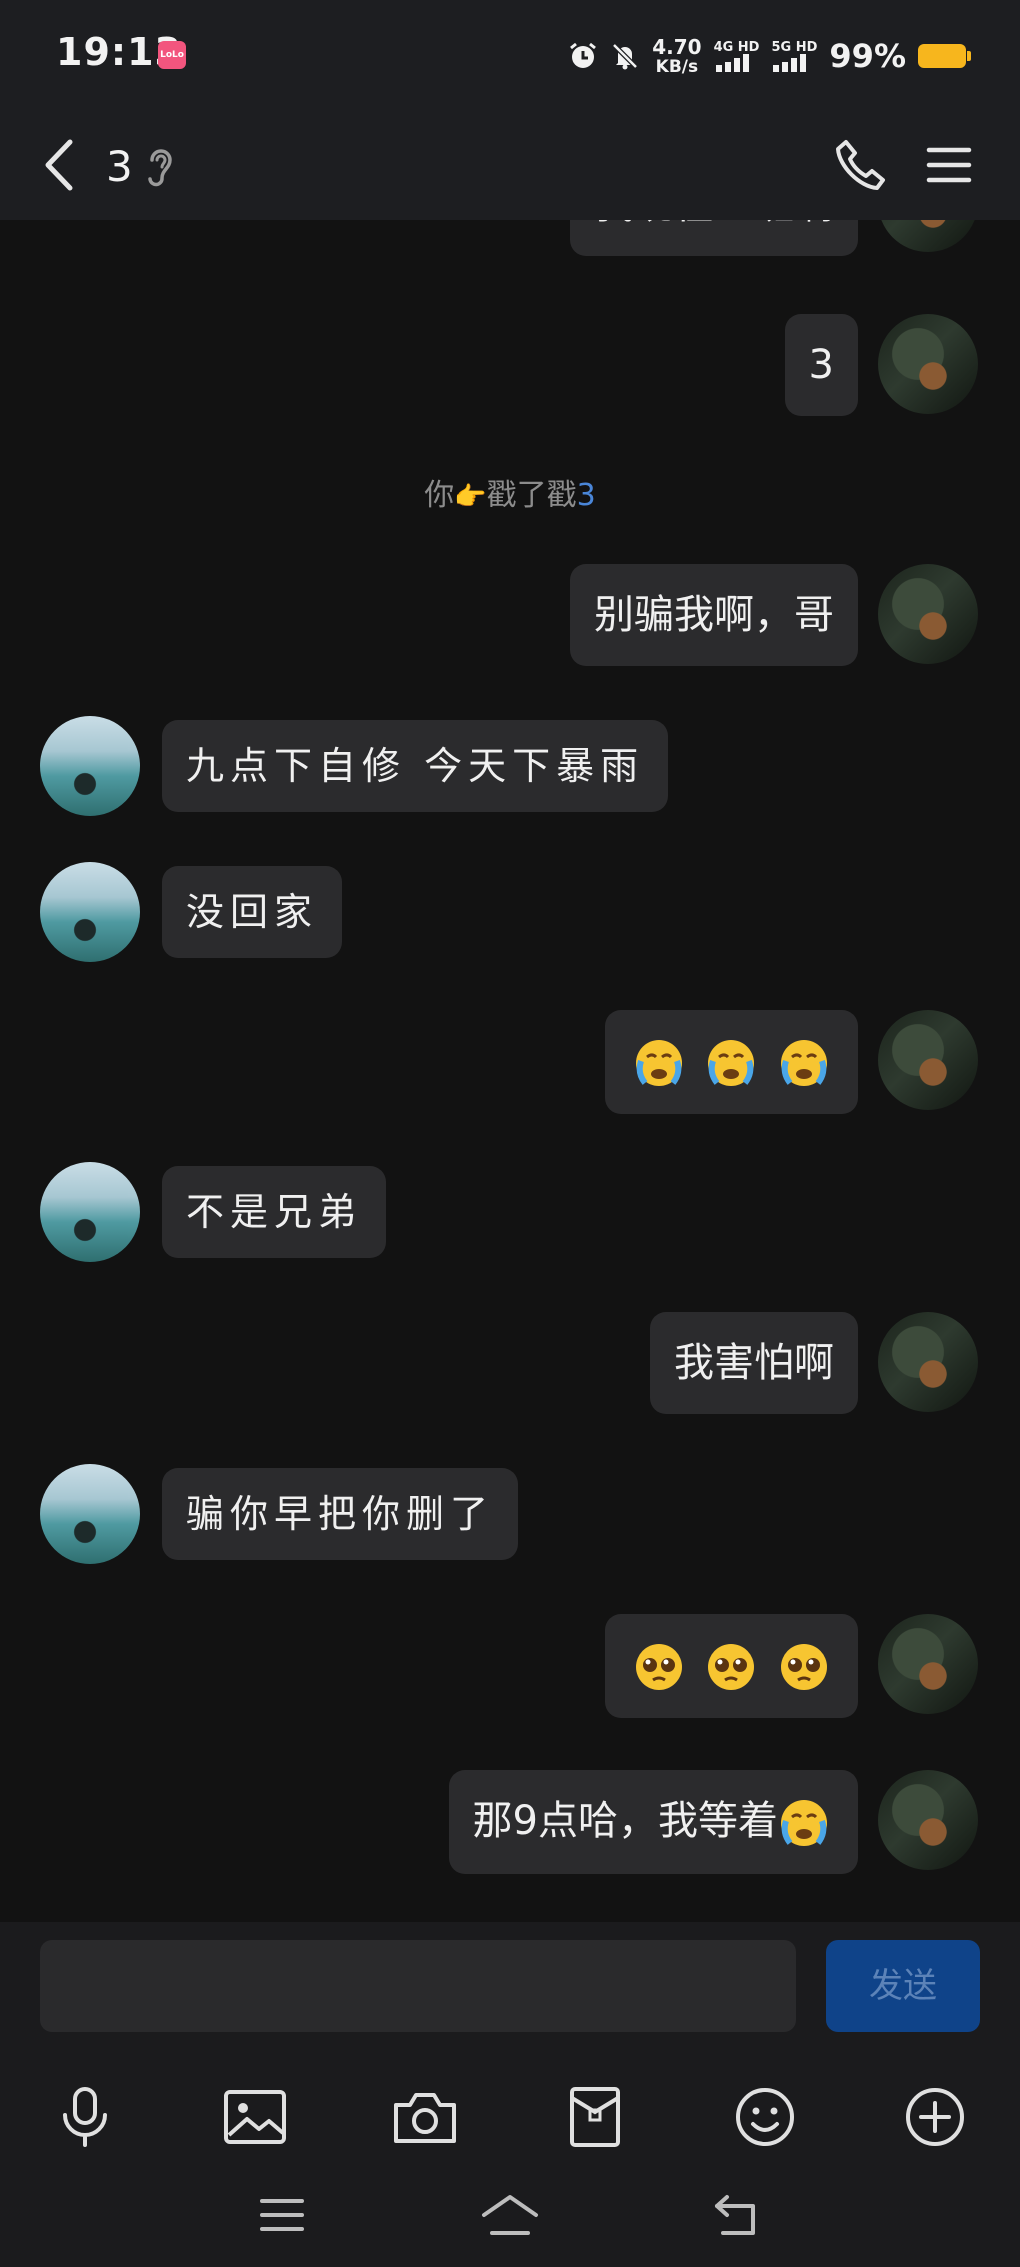 The image size is (1020, 2267). Describe the element at coordinates (252, 912) in the screenshot. I see `message-bubble: 没回家` at that location.